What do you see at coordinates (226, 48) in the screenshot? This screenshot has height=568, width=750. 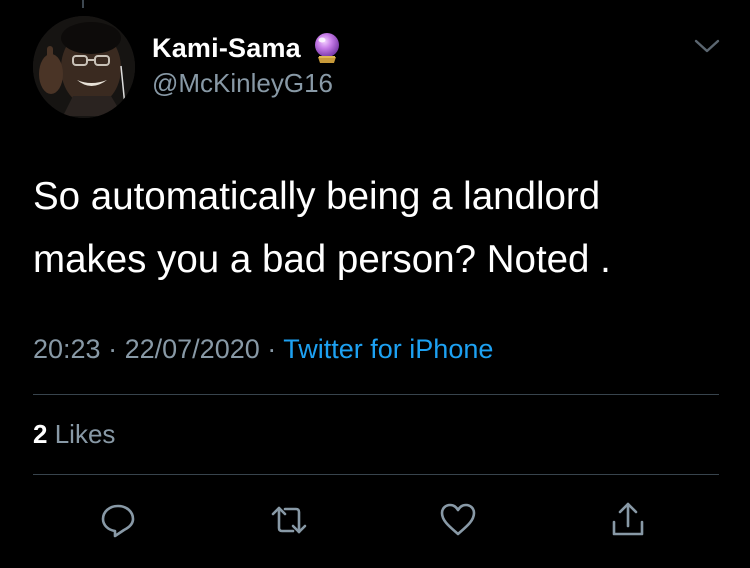 I see `display-name: Kami-Sama` at bounding box center [226, 48].